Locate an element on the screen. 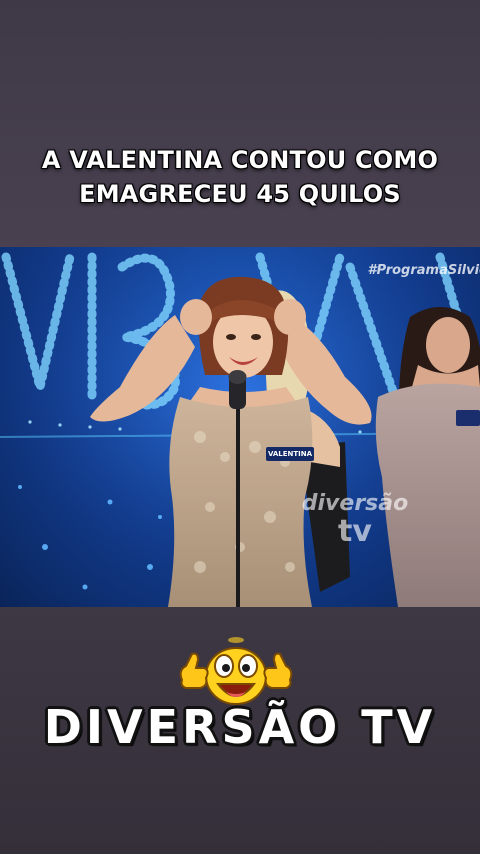 This screenshot has width=480, height=854. hashtag-watermark: #ProgramaSilvio is located at coordinates (423, 270).